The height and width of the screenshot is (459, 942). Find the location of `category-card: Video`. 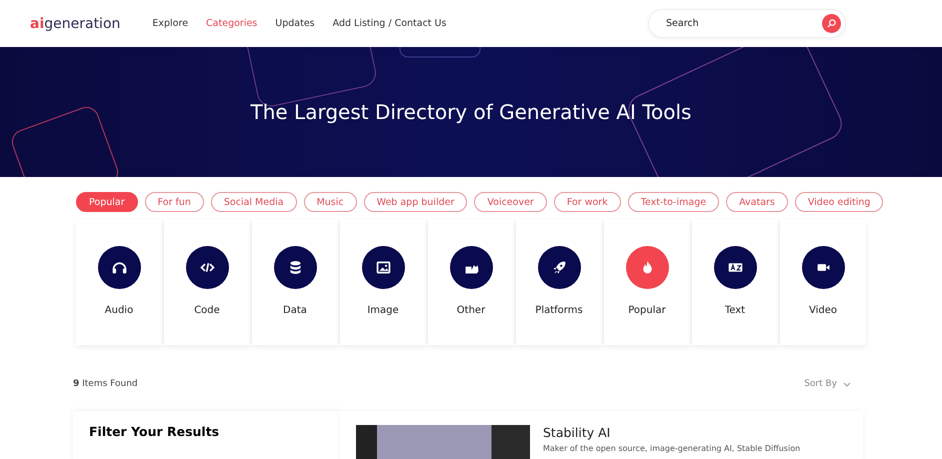

category-card: Video is located at coordinates (823, 282).